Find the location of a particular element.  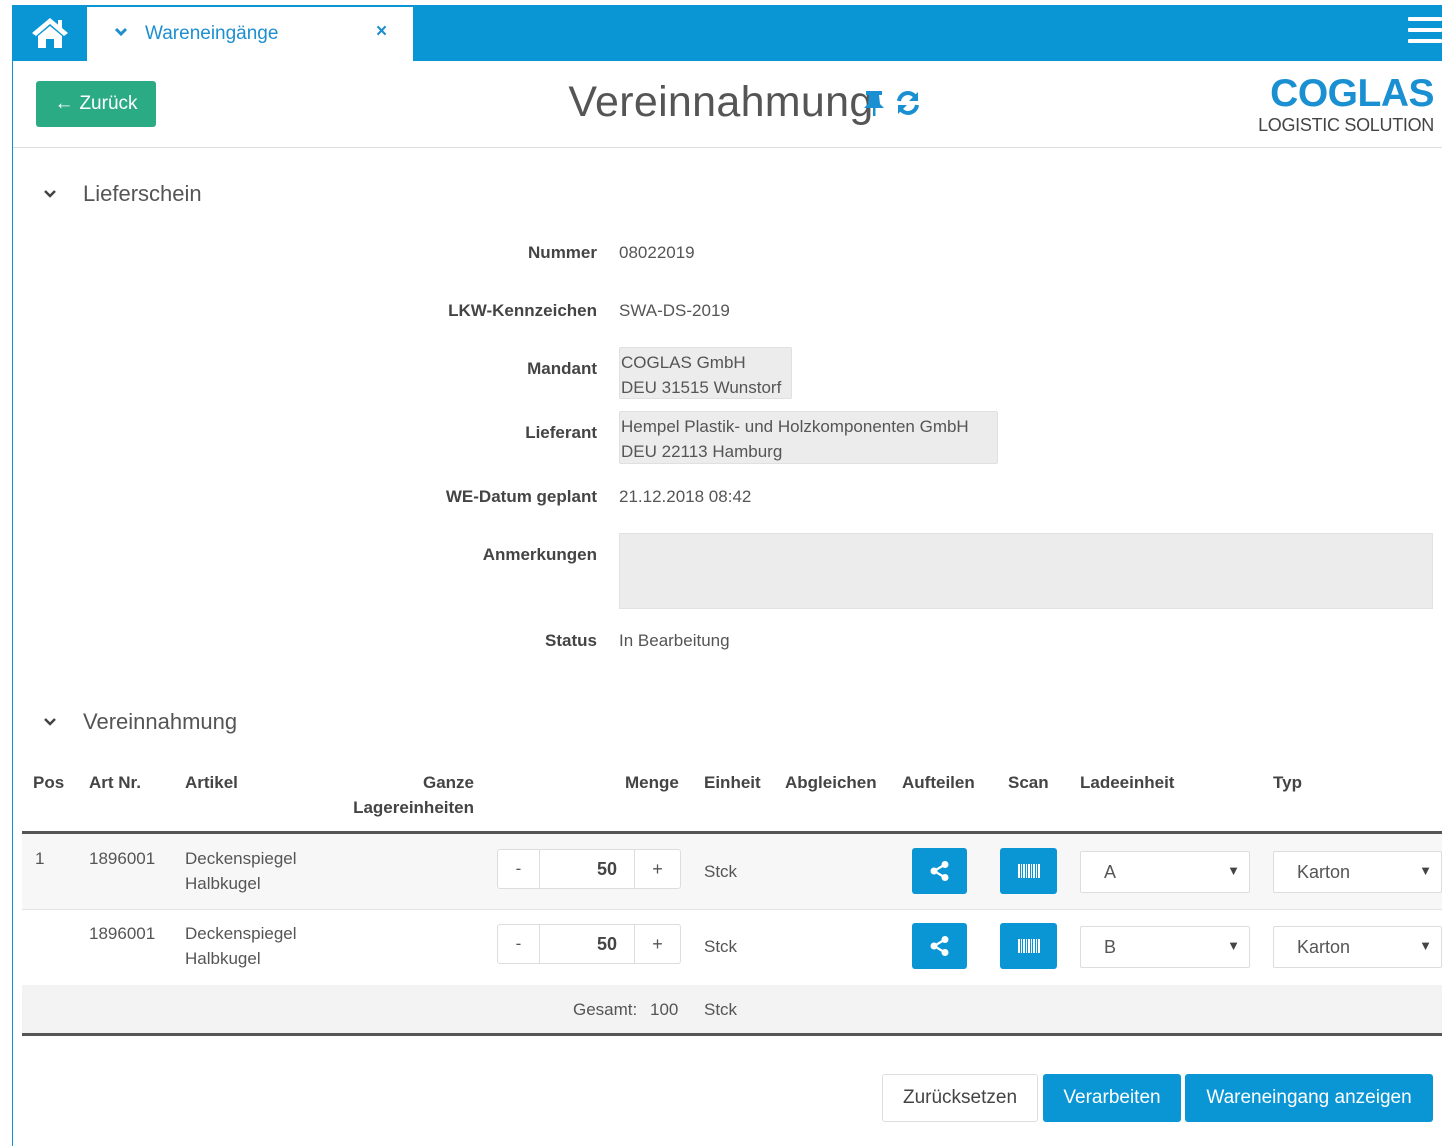

top-bar: Wareneingänge × is located at coordinates (727, 33).